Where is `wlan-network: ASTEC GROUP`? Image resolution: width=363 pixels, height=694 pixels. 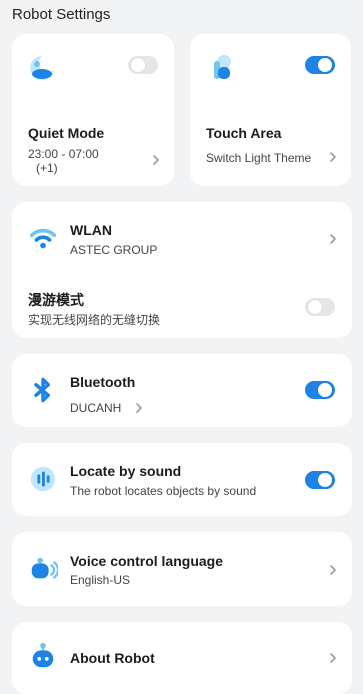
wlan-network: ASTEC GROUP is located at coordinates (114, 250).